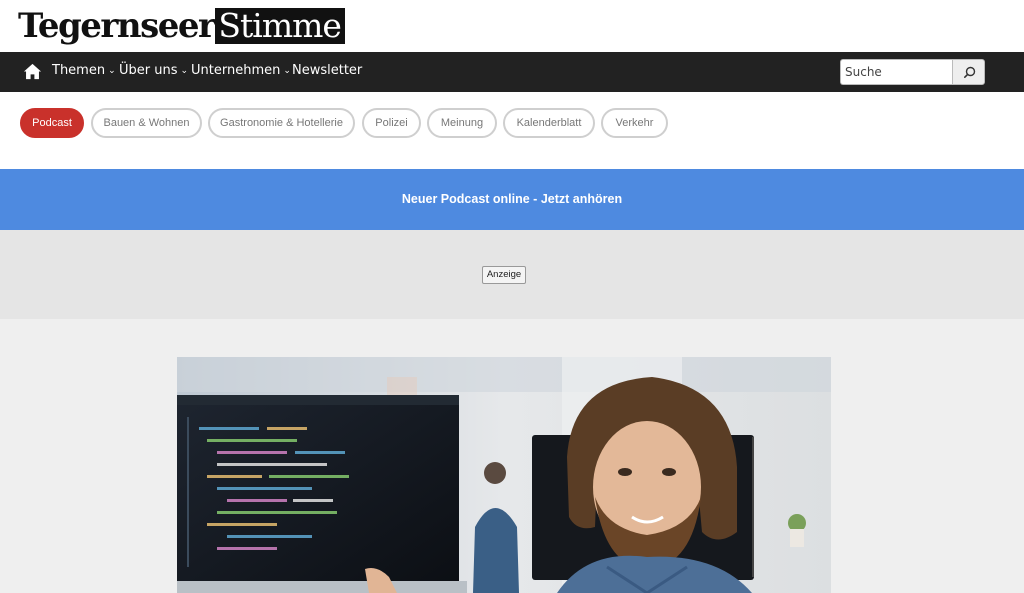  What do you see at coordinates (236, 70) in the screenshot?
I see `nav-item-label: Unternehmen` at bounding box center [236, 70].